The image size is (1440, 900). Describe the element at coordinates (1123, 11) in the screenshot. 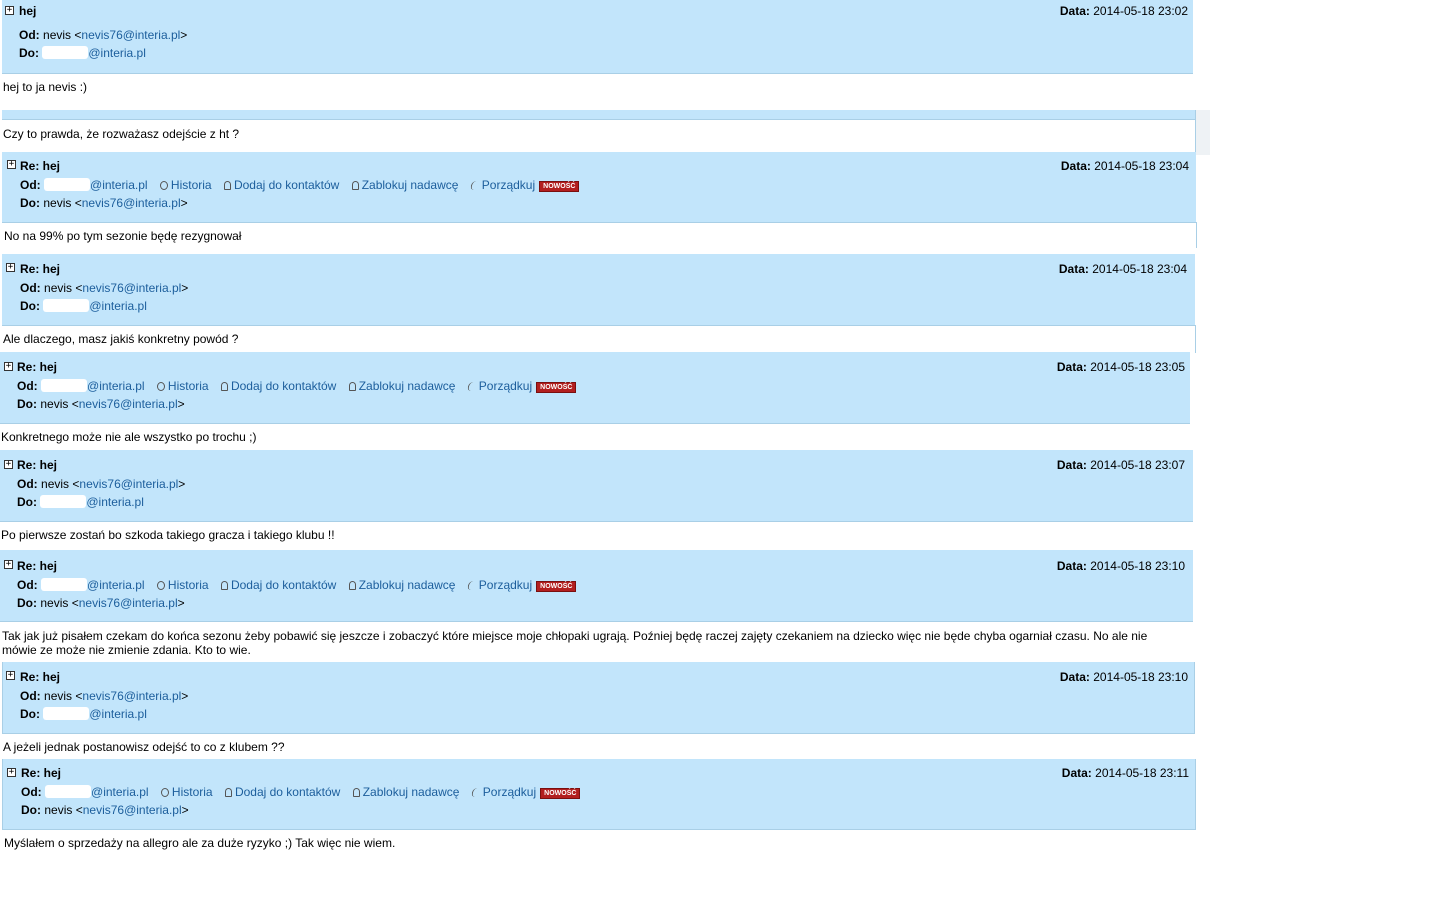

I see `message-date: Data: 2014-05-18 23:02` at that location.